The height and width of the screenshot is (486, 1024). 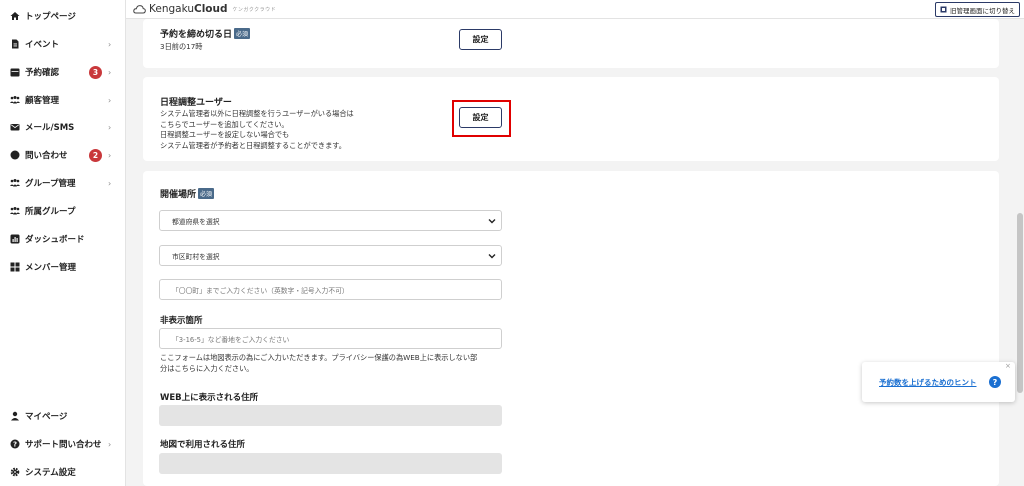 I want to click on dashboard-icon, so click(x=15, y=239).